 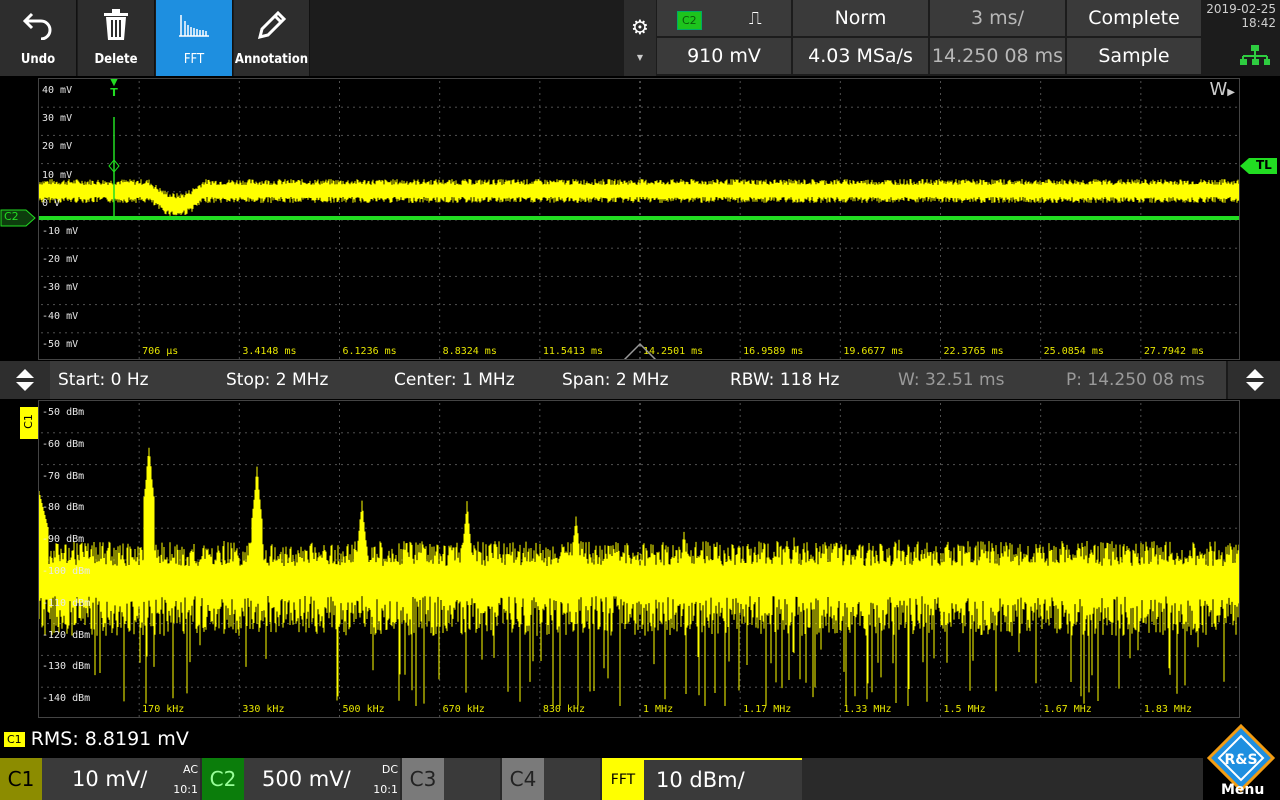 What do you see at coordinates (194, 59) in the screenshot?
I see `fft-label: FFT` at bounding box center [194, 59].